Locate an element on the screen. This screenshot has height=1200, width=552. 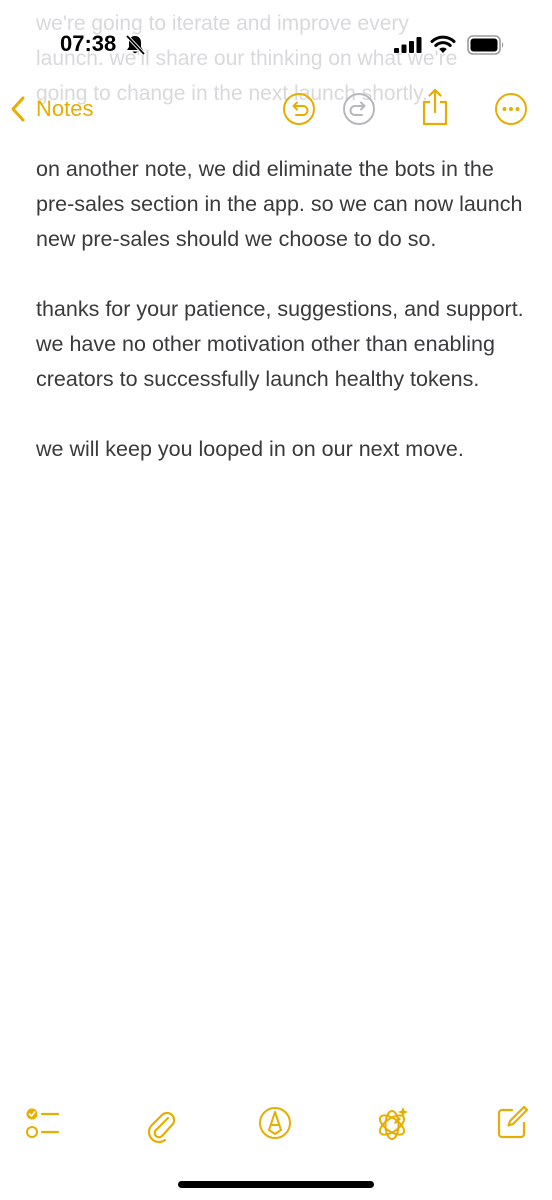
status-bar: 07:38 is located at coordinates (276, 46).